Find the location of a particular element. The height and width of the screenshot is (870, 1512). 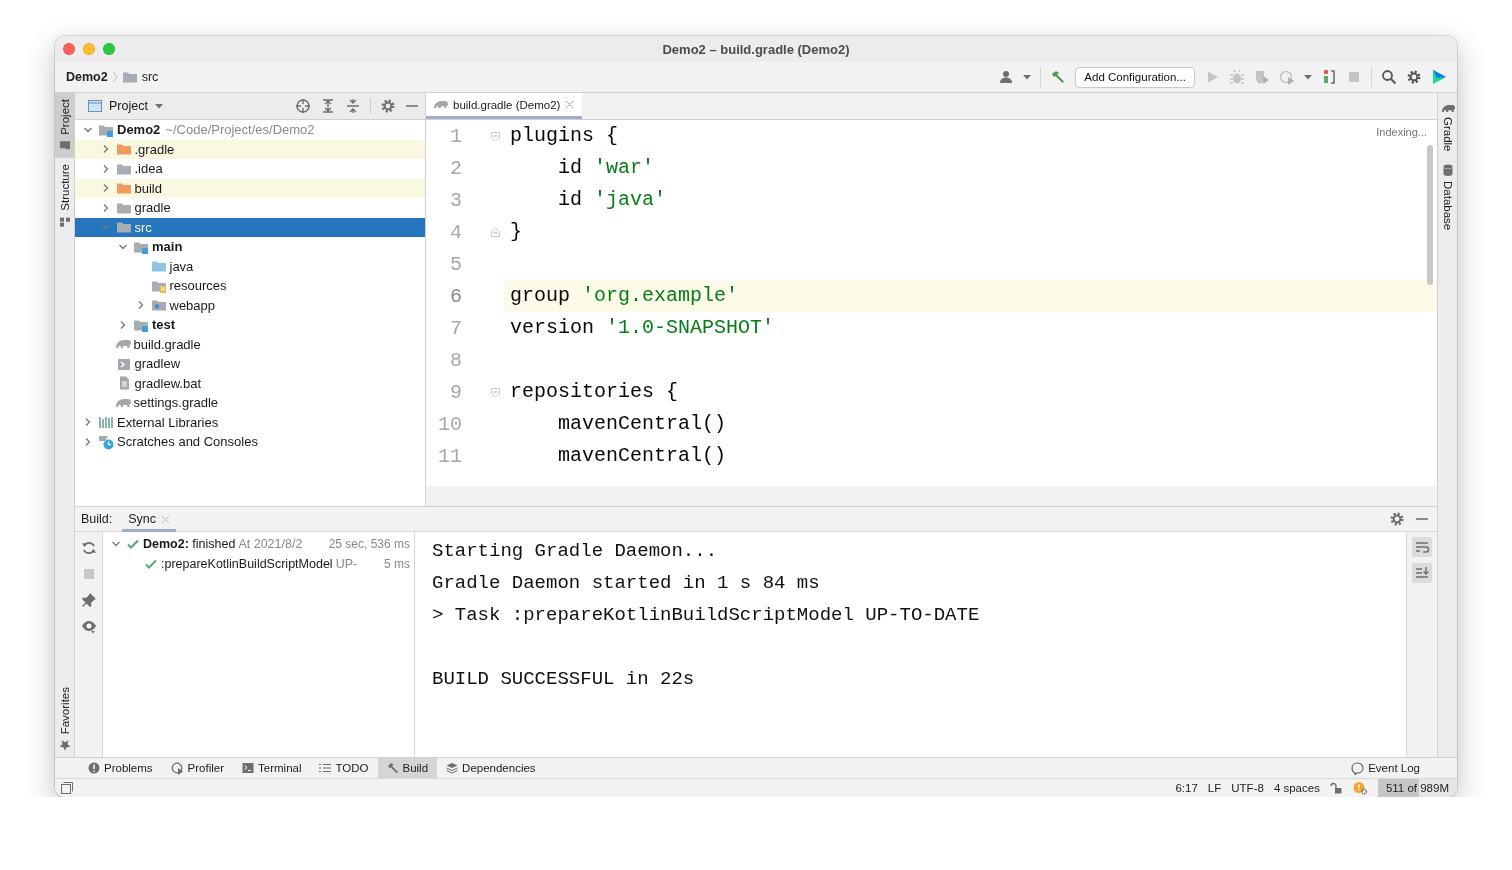

tree-item: gradle is located at coordinates (250, 208).